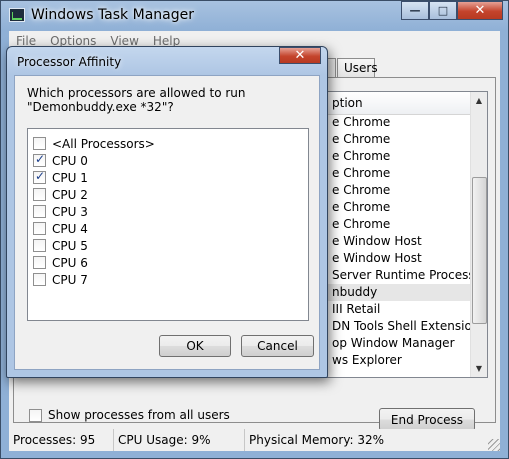  I want to click on cpu-item-6: CPU 6, so click(60, 262).